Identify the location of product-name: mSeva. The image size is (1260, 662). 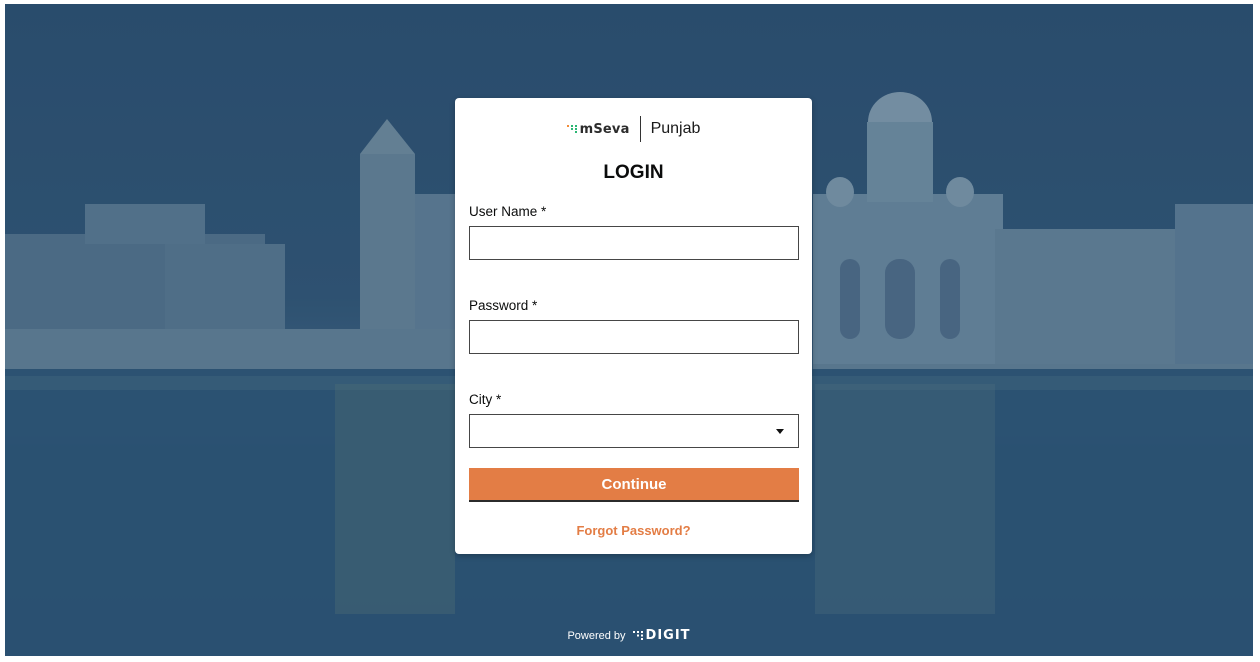
(604, 129).